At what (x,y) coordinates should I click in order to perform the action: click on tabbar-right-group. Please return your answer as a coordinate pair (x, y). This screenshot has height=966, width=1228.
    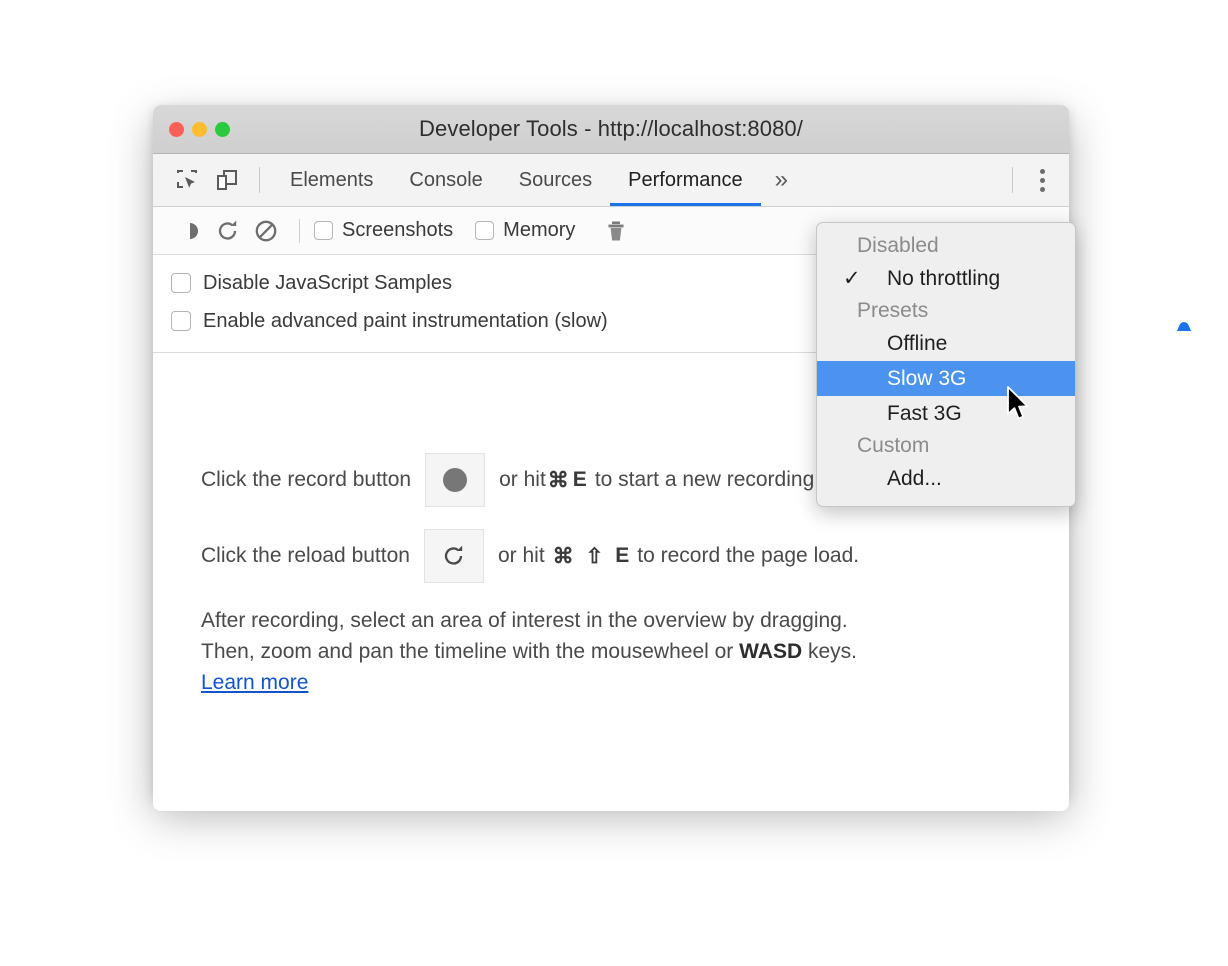
    Looking at the image, I should click on (1029, 180).